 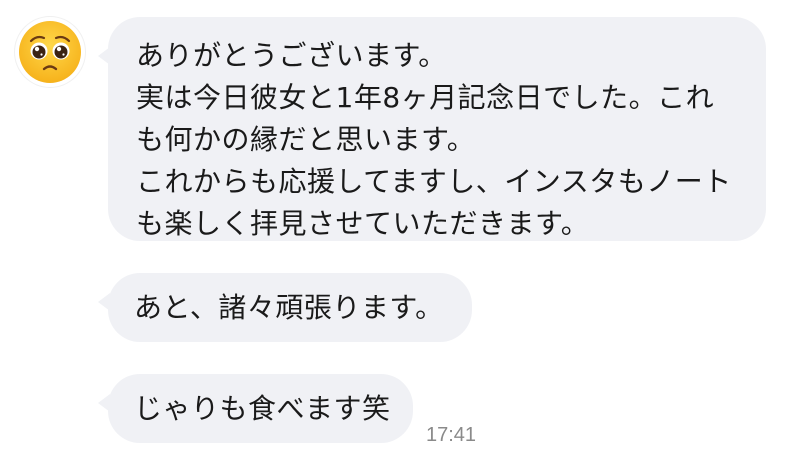 I want to click on message-line: も何かの縁だと思います。, so click(x=306, y=139).